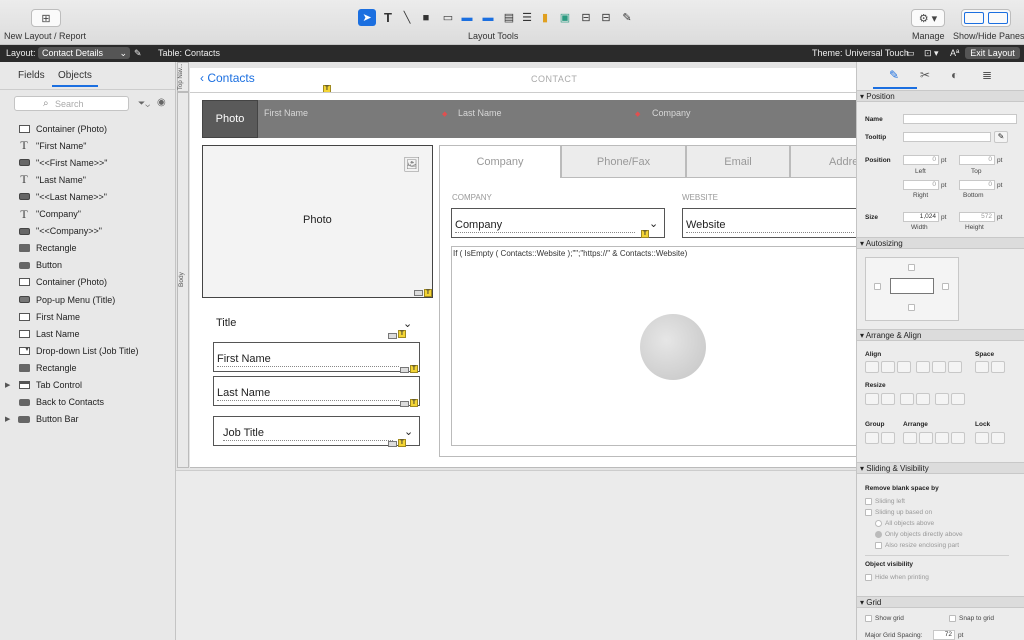 Image resolution: width=1024 pixels, height=640 pixels. What do you see at coordinates (939, 367) in the screenshot?
I see `align-middle-icon` at bounding box center [939, 367].